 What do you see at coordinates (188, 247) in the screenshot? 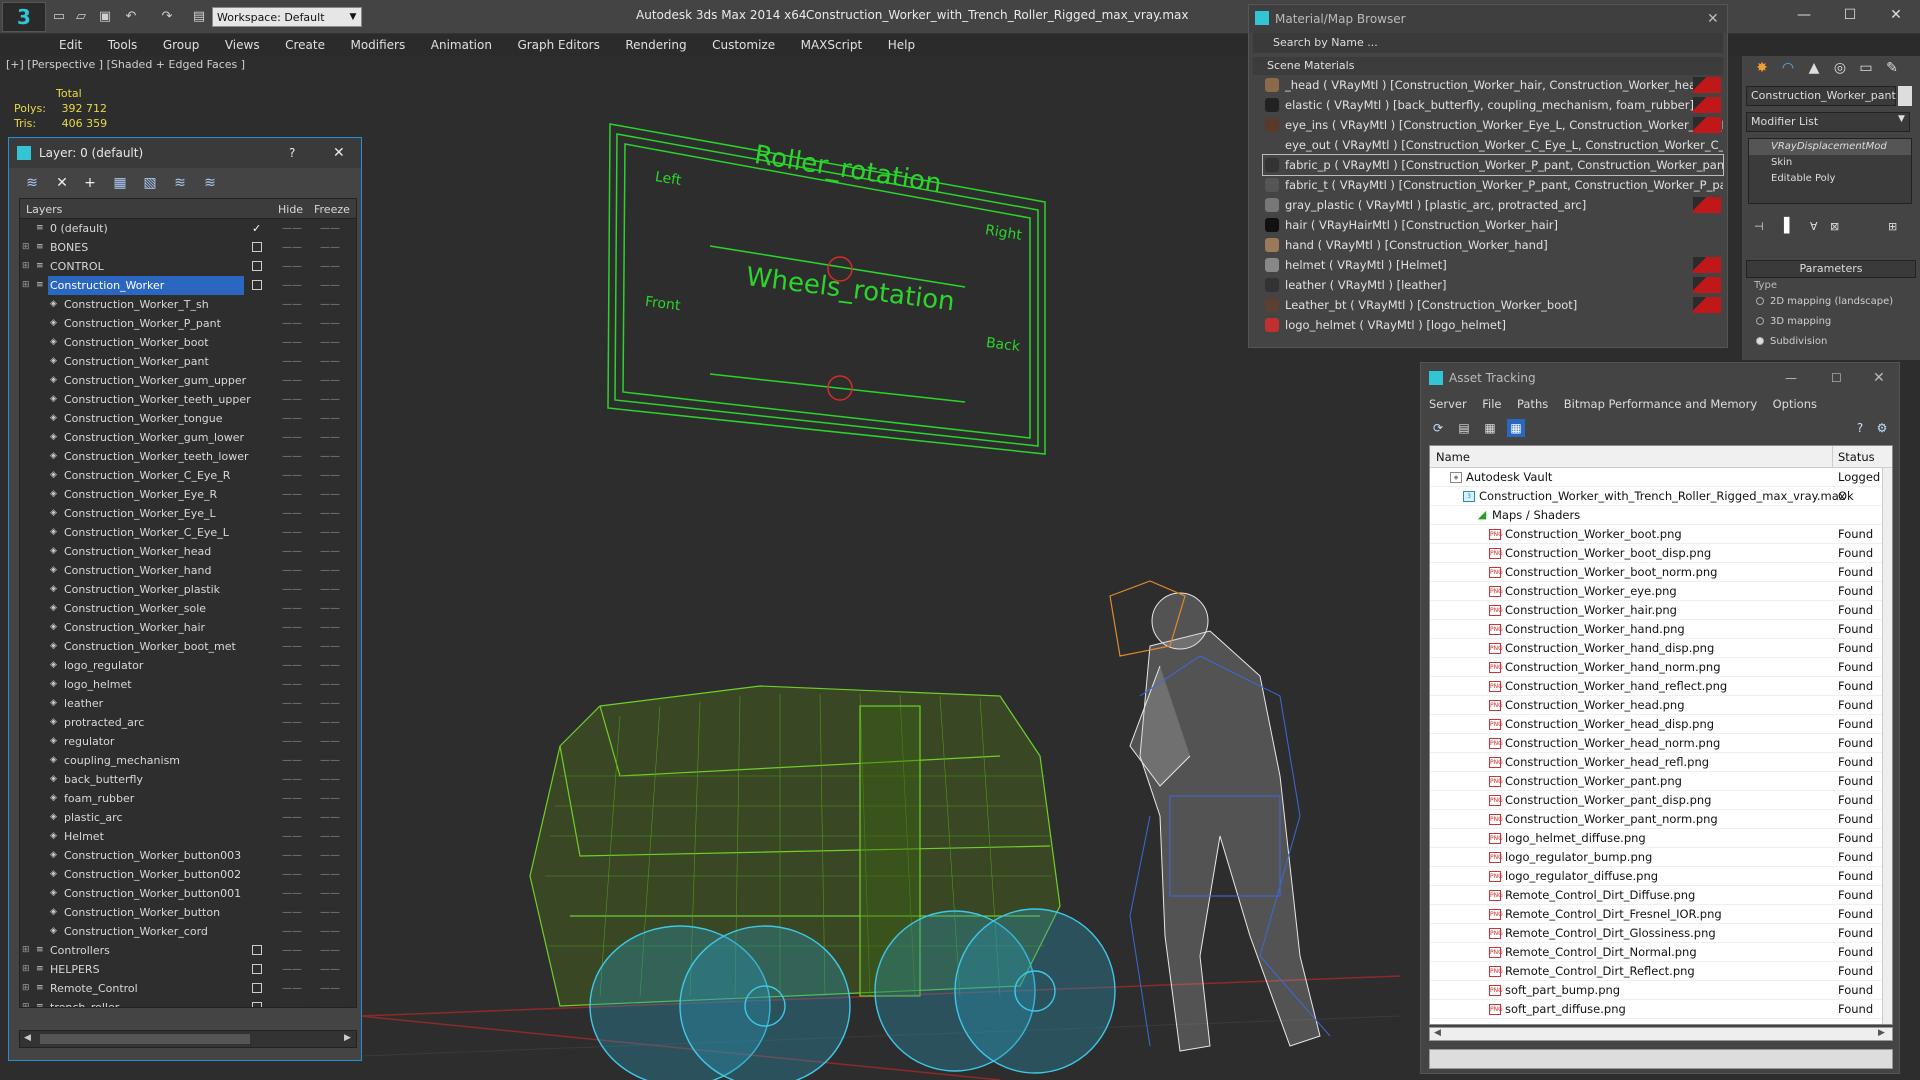
I see `layer-row: ⊞ ≡ BONES —— ——` at bounding box center [188, 247].